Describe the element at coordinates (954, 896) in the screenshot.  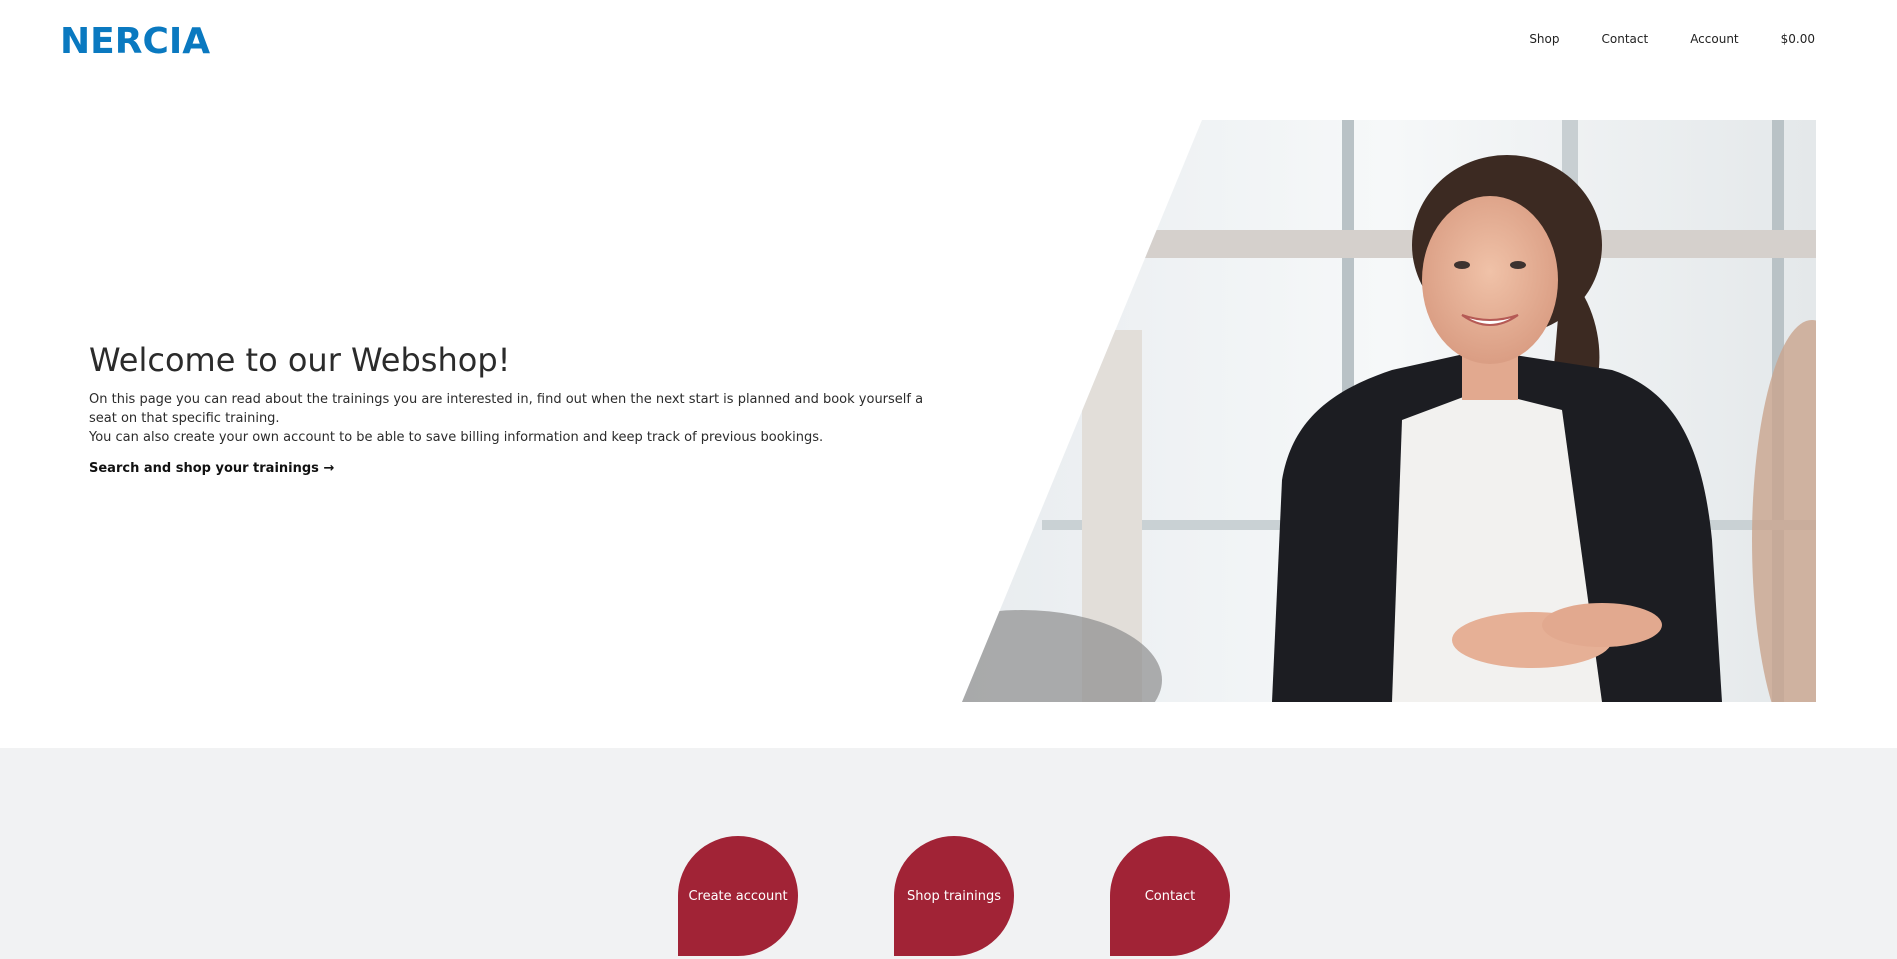
I see `shop-trainings-button: Shop trainings` at that location.